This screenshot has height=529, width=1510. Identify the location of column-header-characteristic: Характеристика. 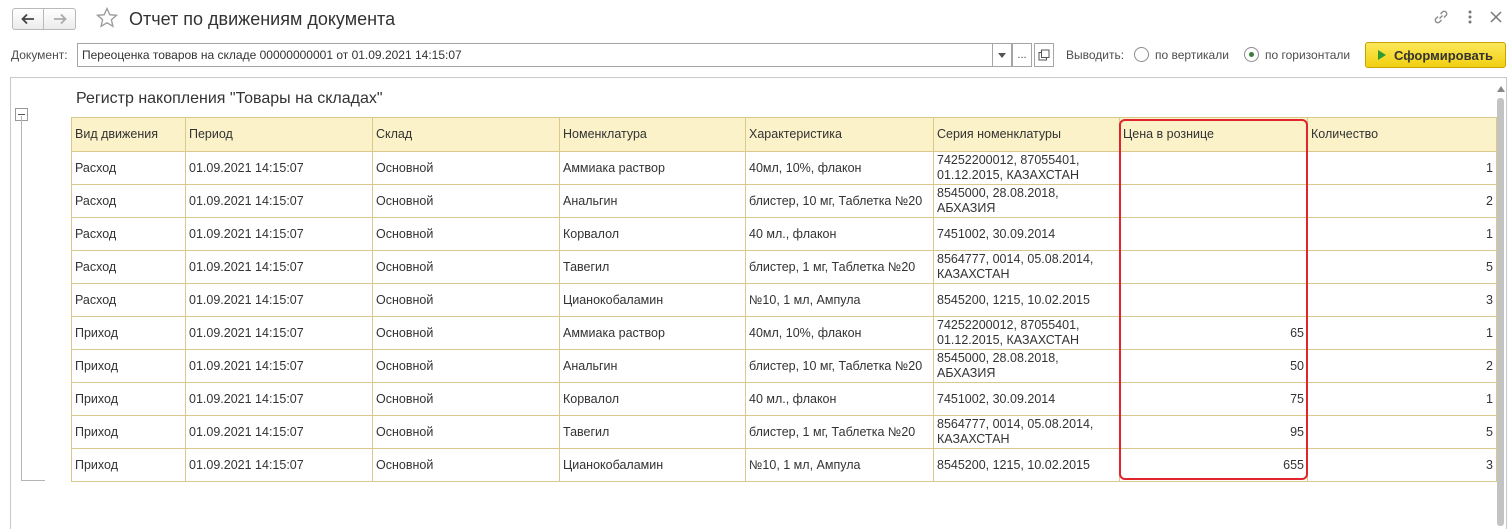
(839, 134).